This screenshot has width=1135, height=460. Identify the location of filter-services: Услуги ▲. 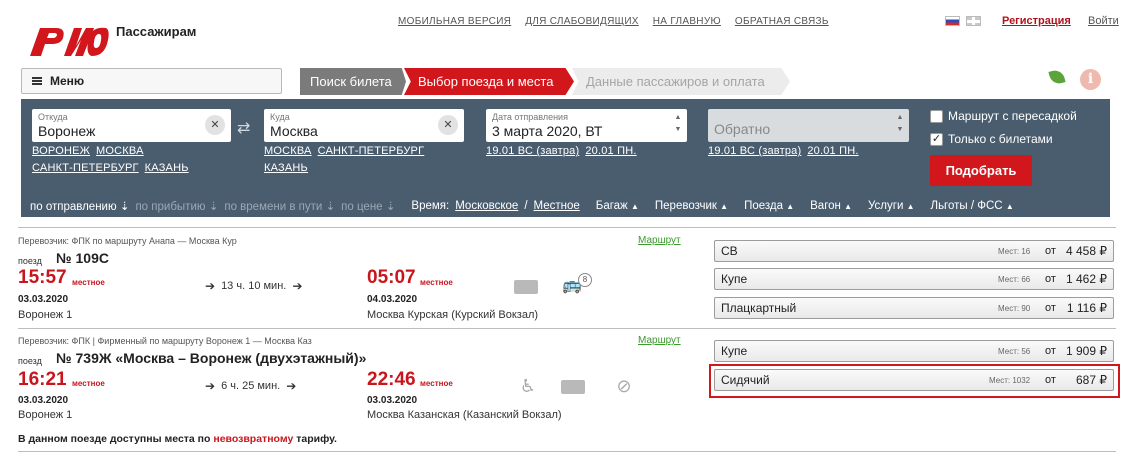
(891, 206).